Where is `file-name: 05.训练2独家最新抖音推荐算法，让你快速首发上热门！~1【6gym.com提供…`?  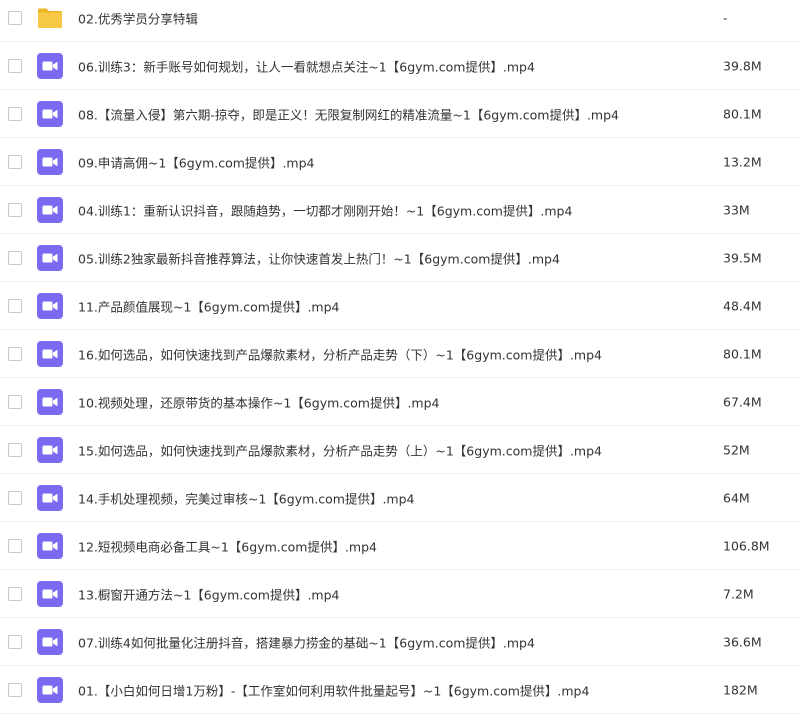 file-name: 05.训练2独家最新抖音推荐算法，让你快速首发上热门！~1【6gym.com提供… is located at coordinates (319, 257).